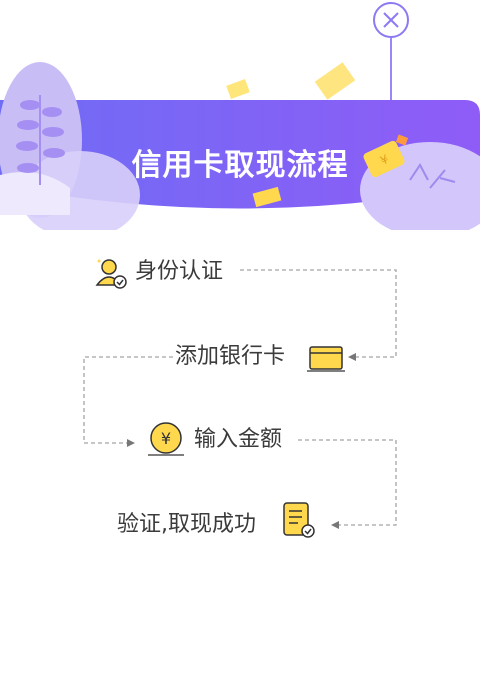 Image resolution: width=480 pixels, height=681 pixels. I want to click on step-add-card-label: 添加银行卡, so click(230, 356).